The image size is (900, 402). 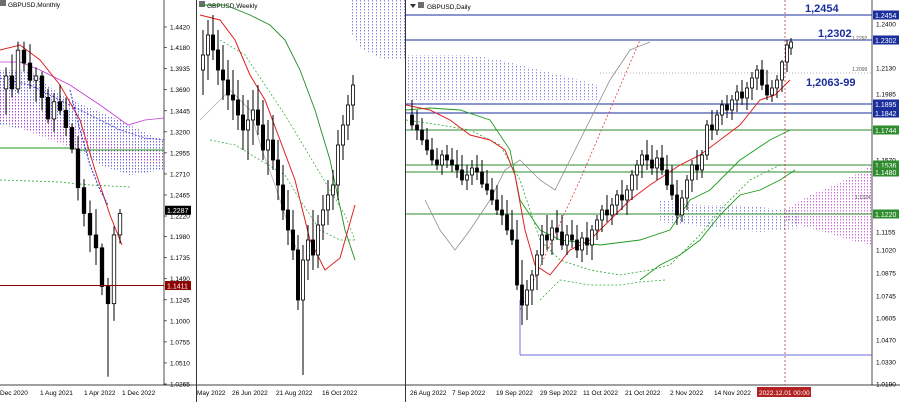 What do you see at coordinates (180, 300) in the screenshot?
I see `monthly-y-tick: 1.1245` at bounding box center [180, 300].